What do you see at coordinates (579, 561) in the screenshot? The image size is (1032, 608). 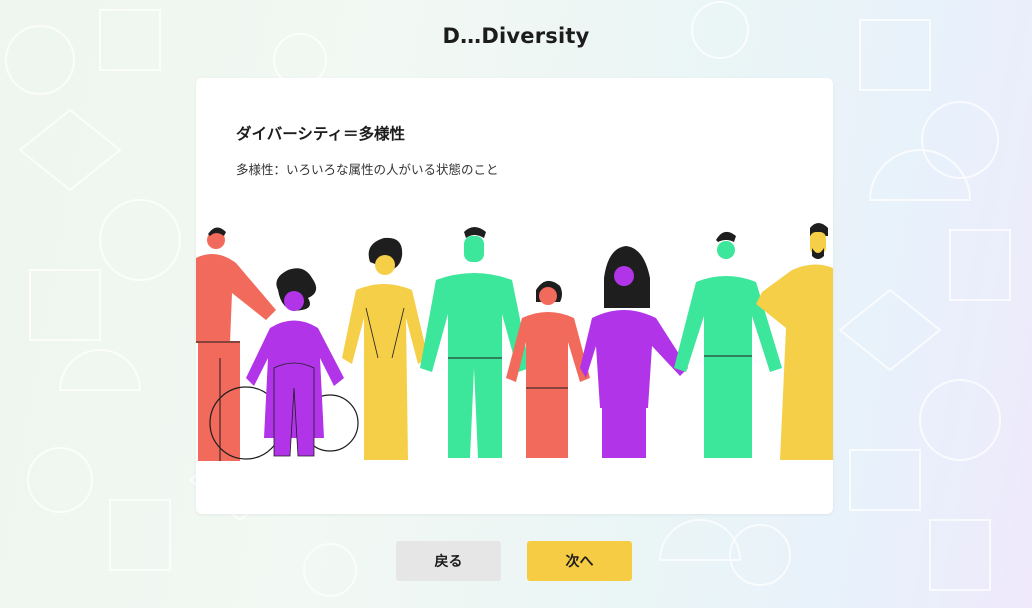 I see `next-button: 次へ` at bounding box center [579, 561].